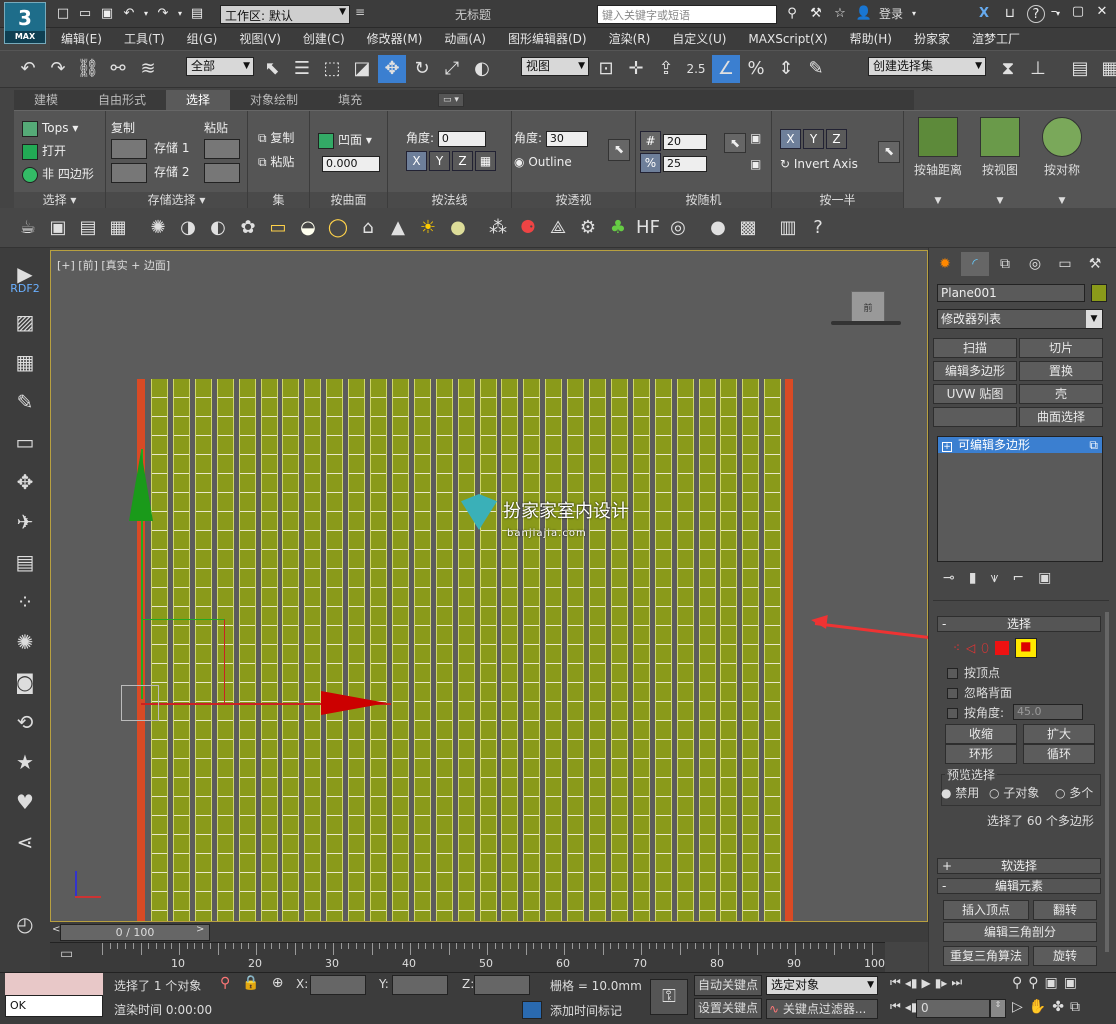 This screenshot has width=1116, height=1024. Describe the element at coordinates (1037, 1007) in the screenshot. I see `pan-icon: ✋` at that location.